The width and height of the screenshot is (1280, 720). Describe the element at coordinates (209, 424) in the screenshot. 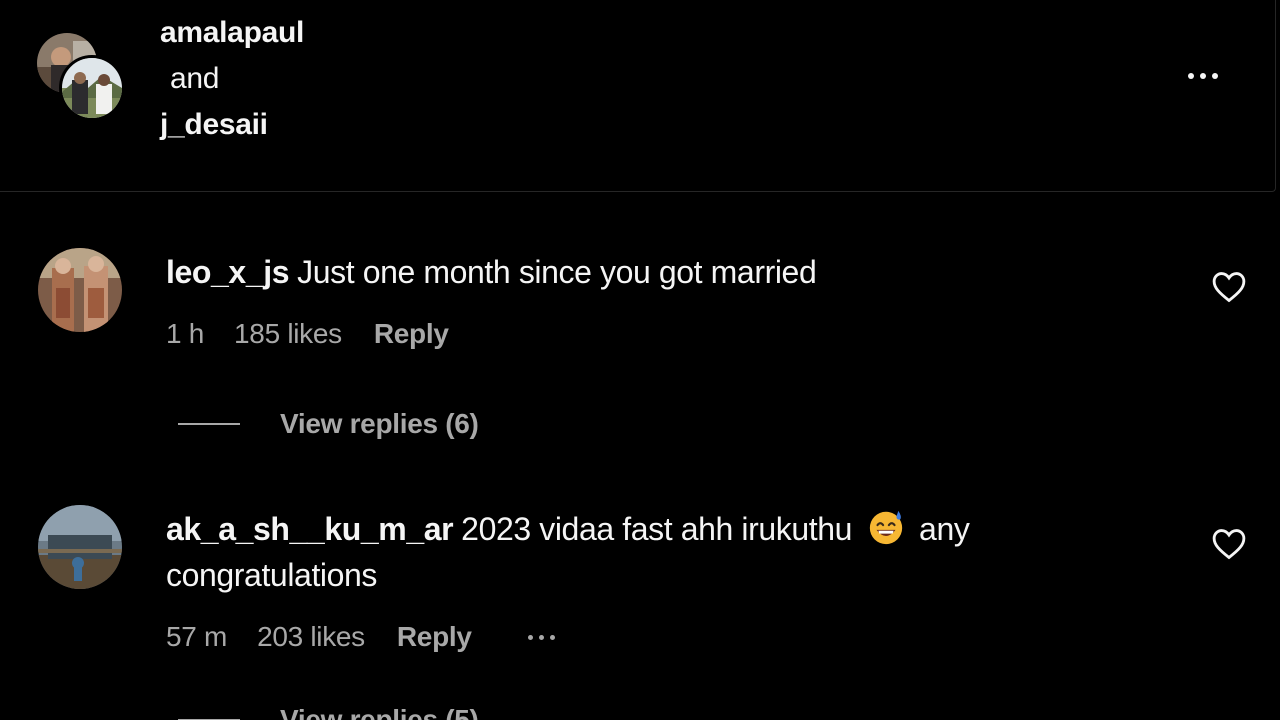

I see `view-replies-line` at that location.